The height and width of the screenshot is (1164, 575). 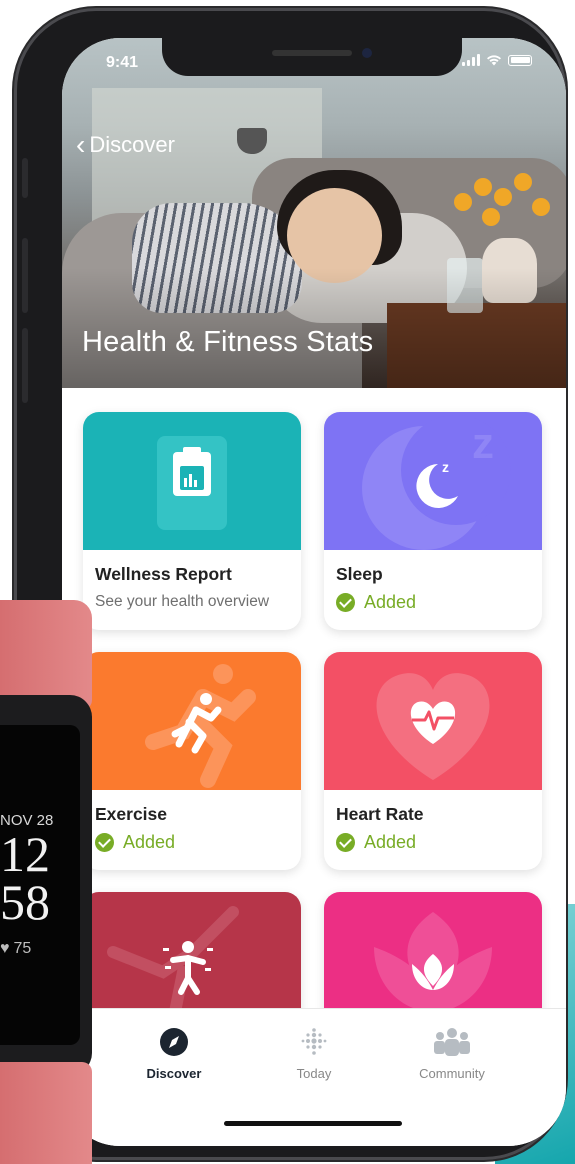 What do you see at coordinates (132, 144) in the screenshot?
I see `back-label: Discover` at bounding box center [132, 144].